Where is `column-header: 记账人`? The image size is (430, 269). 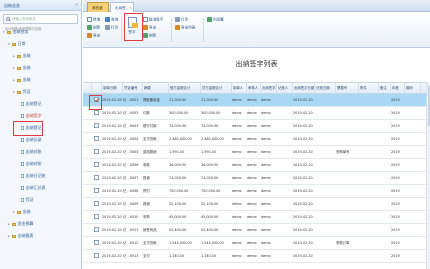
column-header: 记账人 is located at coordinates (285, 88).